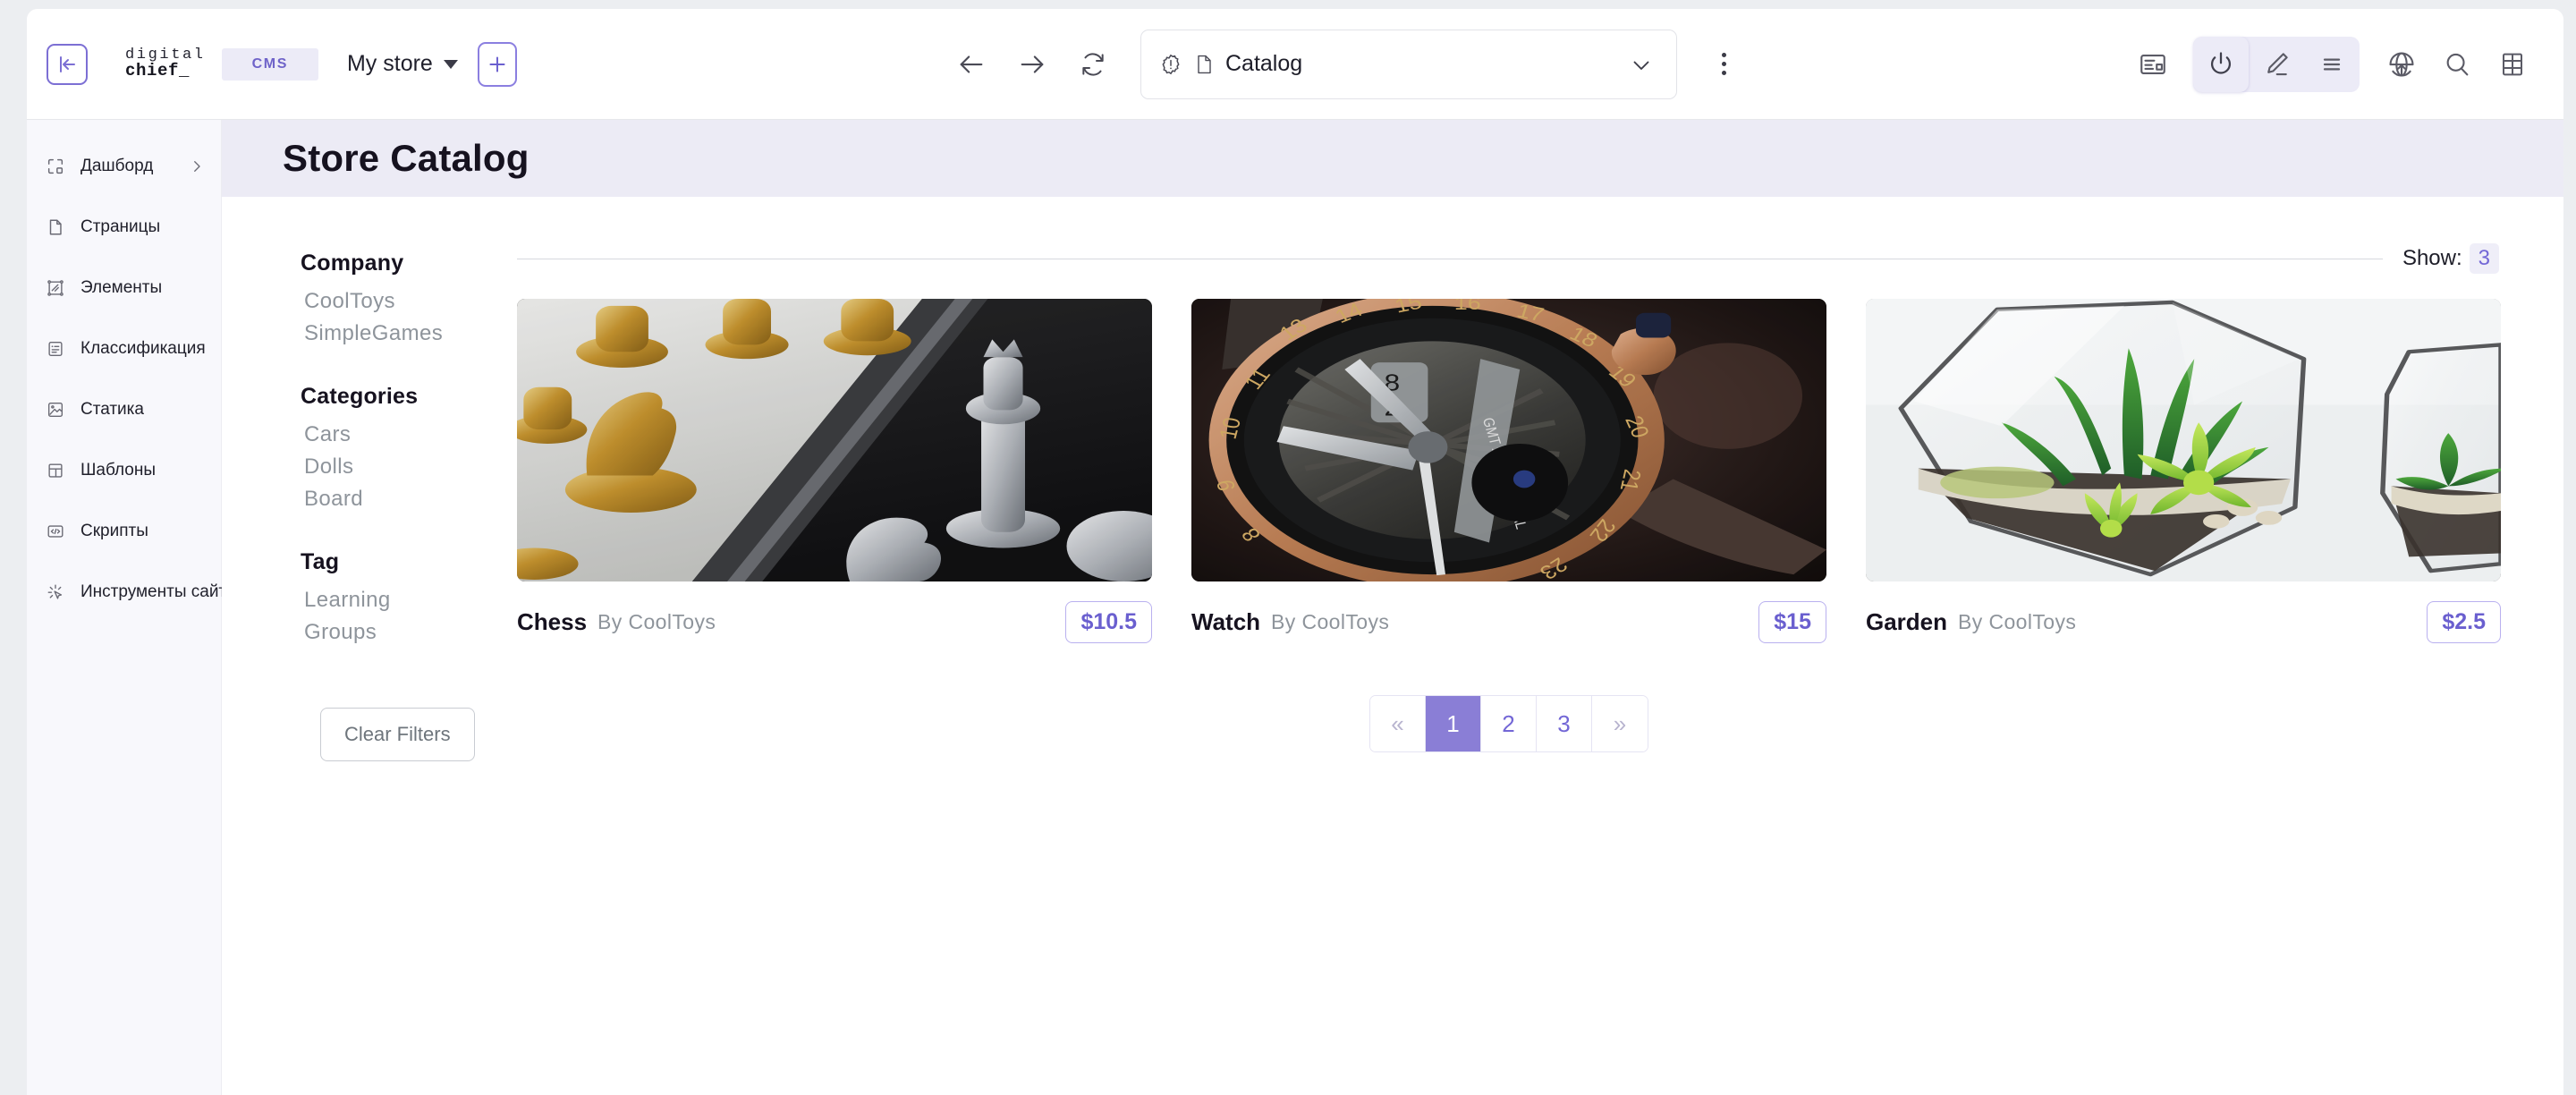  Describe the element at coordinates (1204, 64) in the screenshot. I see `page-file-icon` at that location.